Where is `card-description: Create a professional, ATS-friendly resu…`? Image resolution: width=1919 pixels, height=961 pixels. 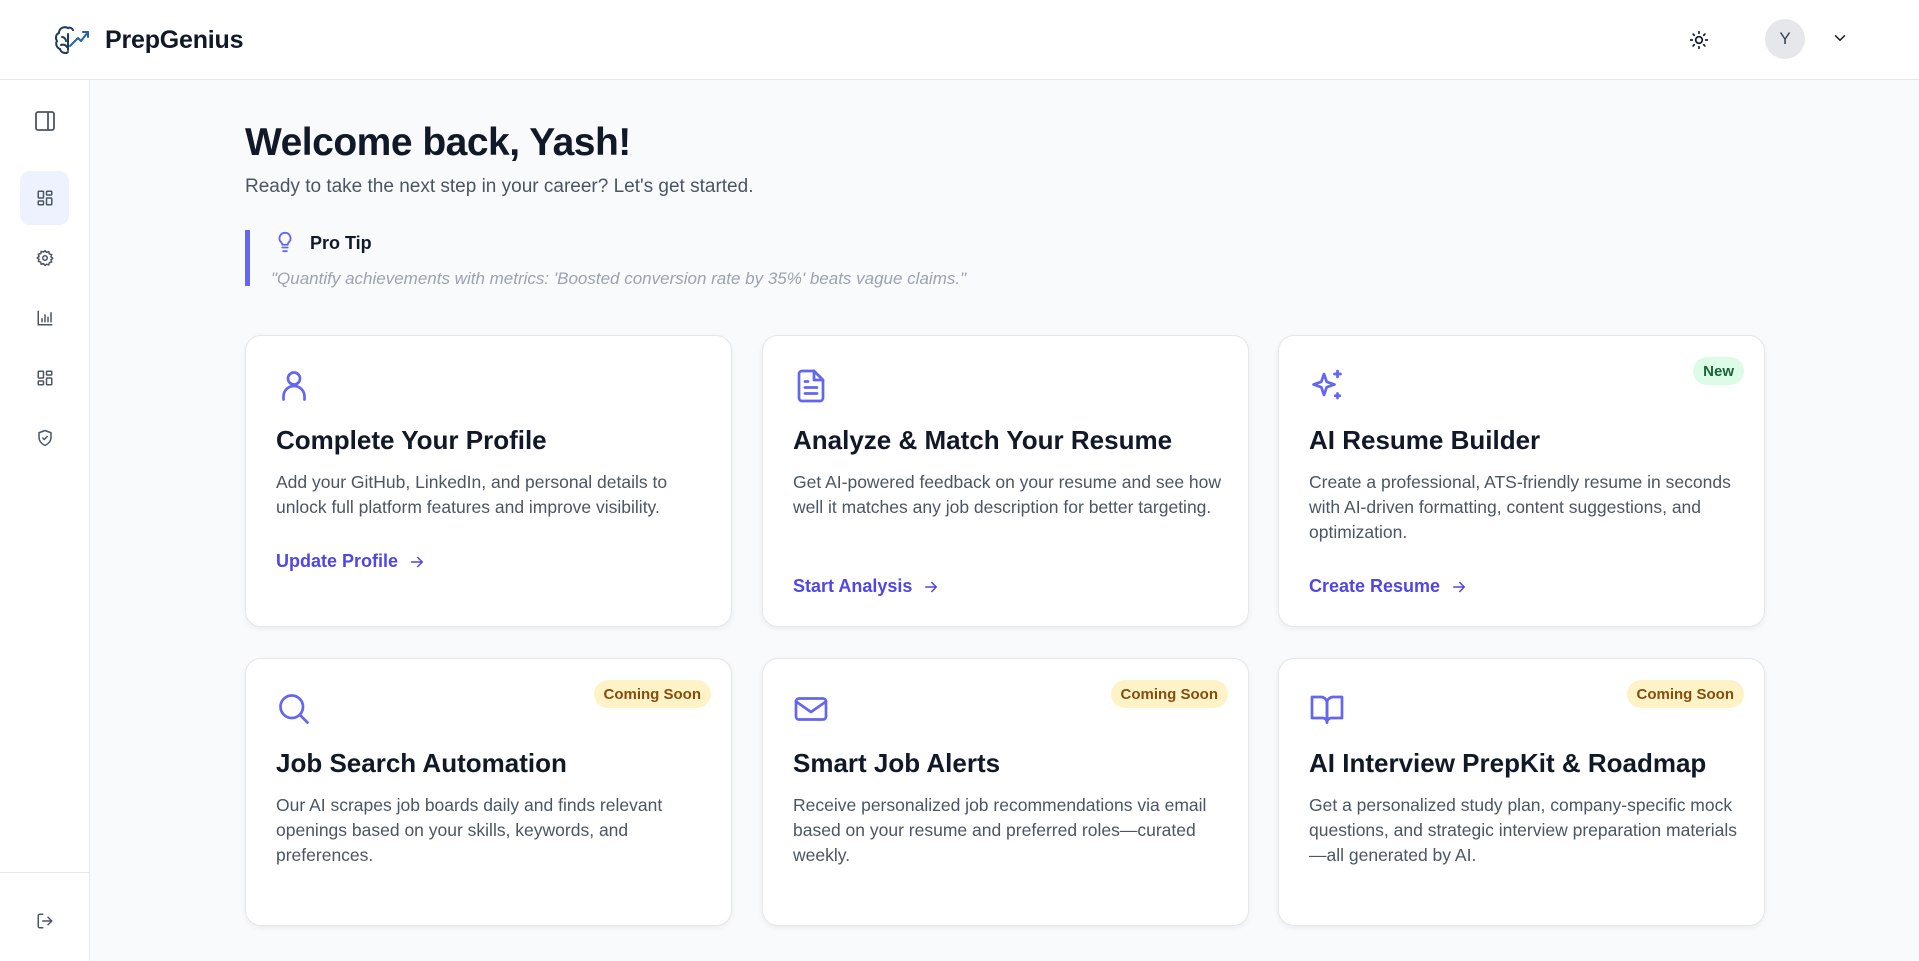
card-description: Create a professional, ATS-friendly resu… is located at coordinates (1520, 507).